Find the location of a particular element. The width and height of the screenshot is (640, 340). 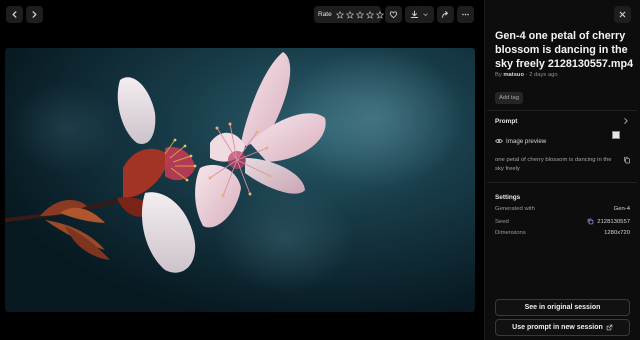

use-prompt-label: Use prompt in new session is located at coordinates (557, 327).